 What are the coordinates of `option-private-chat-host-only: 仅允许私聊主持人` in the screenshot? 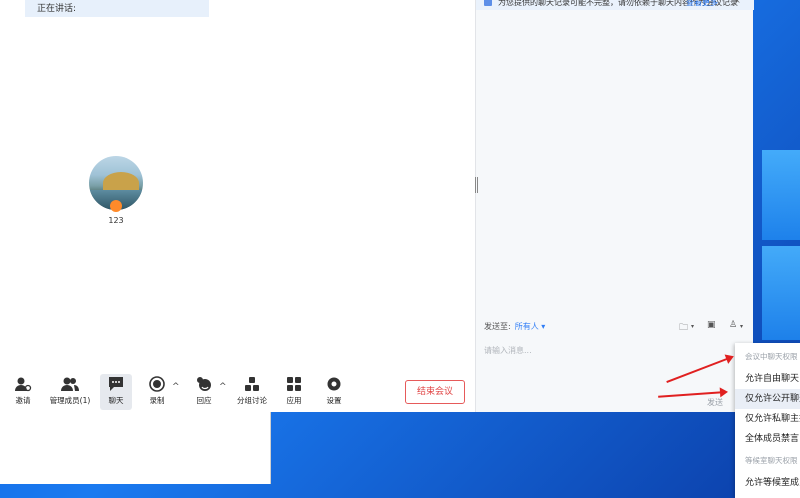 It's located at (767, 419).